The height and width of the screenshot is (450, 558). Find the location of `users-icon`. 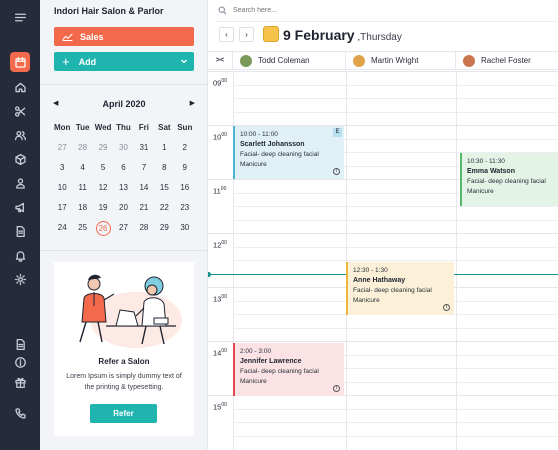

users-icon is located at coordinates (20, 135).